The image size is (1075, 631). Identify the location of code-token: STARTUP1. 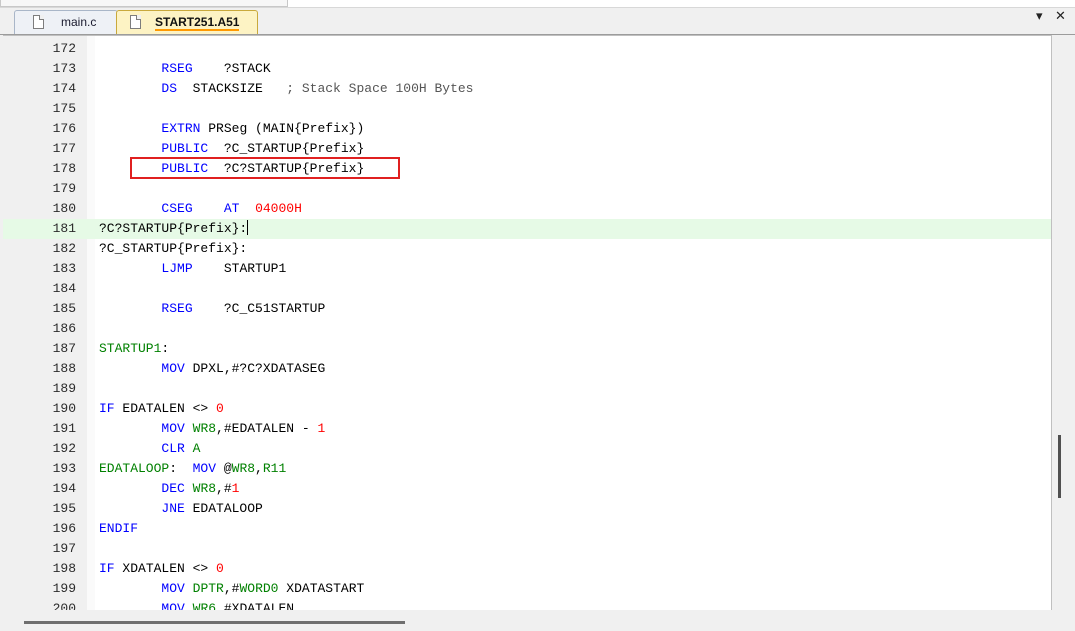
(239, 268).